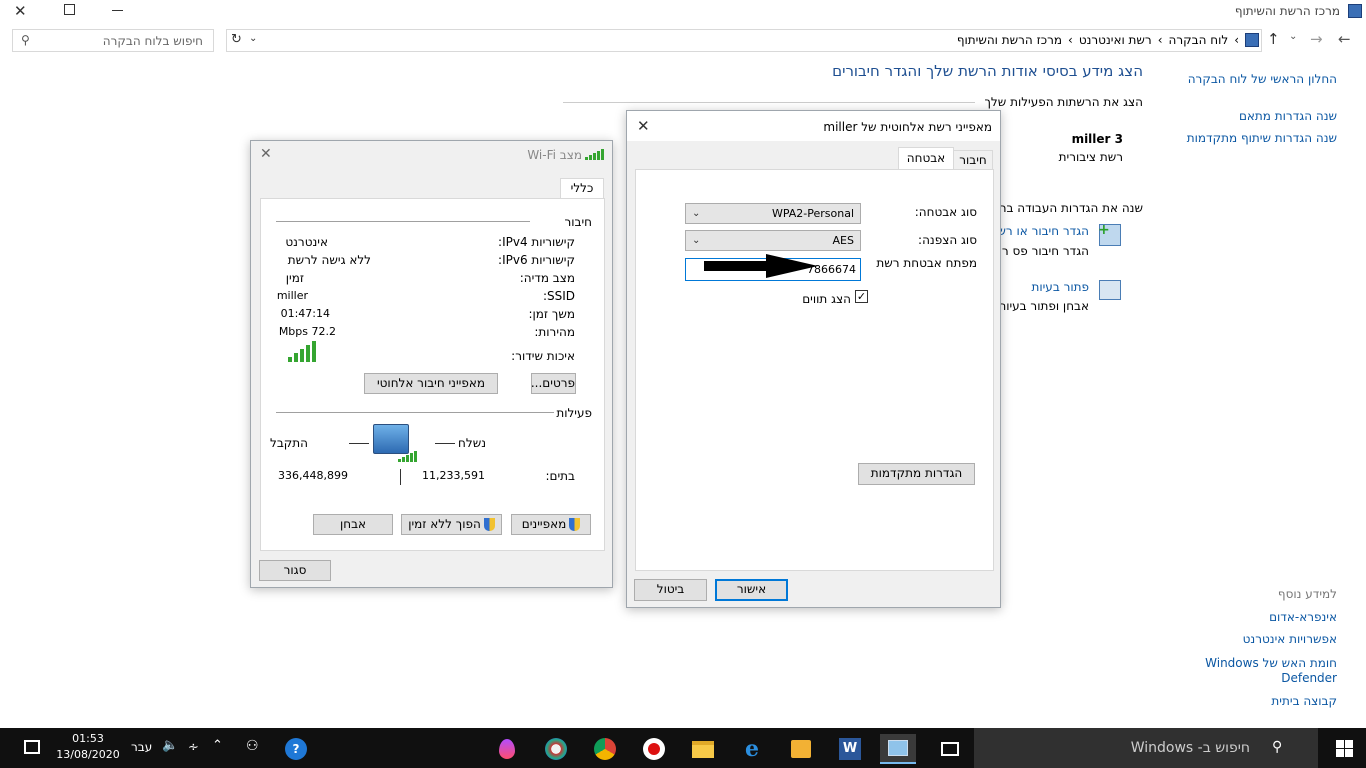 The width and height of the screenshot is (1366, 768). Describe the element at coordinates (32, 747) in the screenshot. I see `notifications-icon` at that location.